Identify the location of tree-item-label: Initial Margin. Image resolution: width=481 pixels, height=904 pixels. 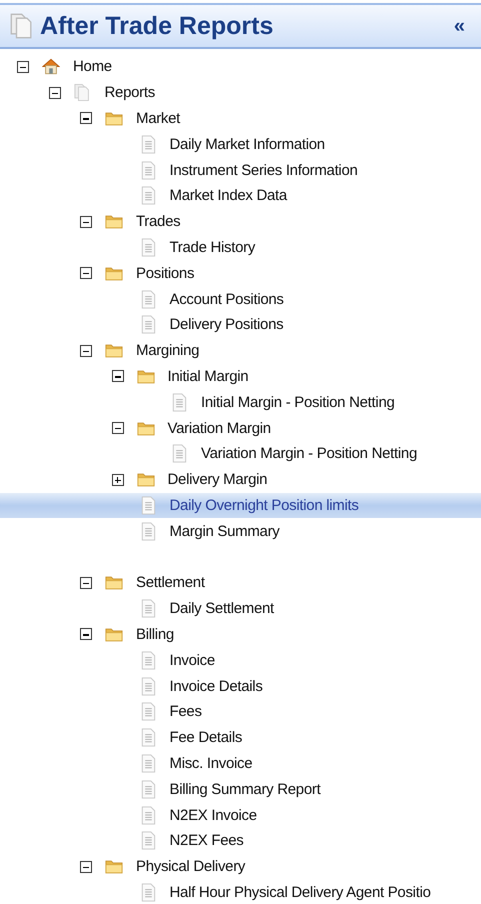
(208, 376).